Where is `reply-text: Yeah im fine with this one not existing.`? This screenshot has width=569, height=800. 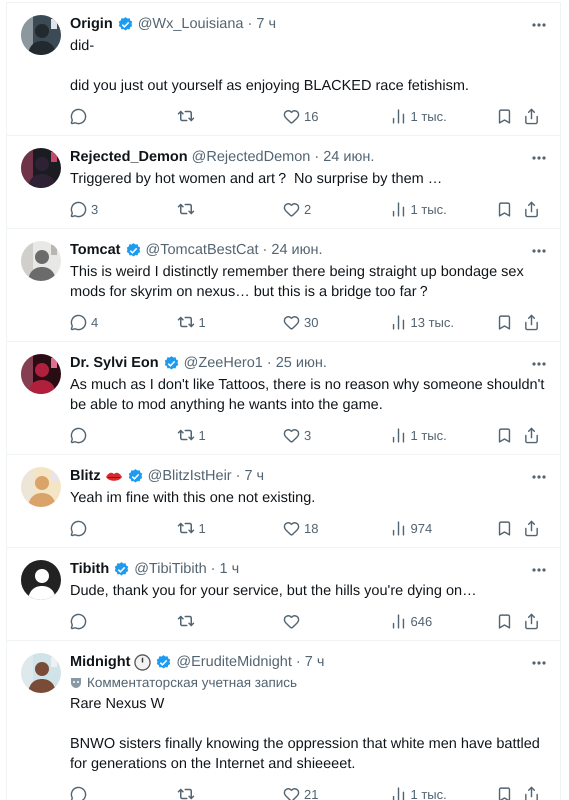
reply-text: Yeah im fine with this one not existing. is located at coordinates (193, 498).